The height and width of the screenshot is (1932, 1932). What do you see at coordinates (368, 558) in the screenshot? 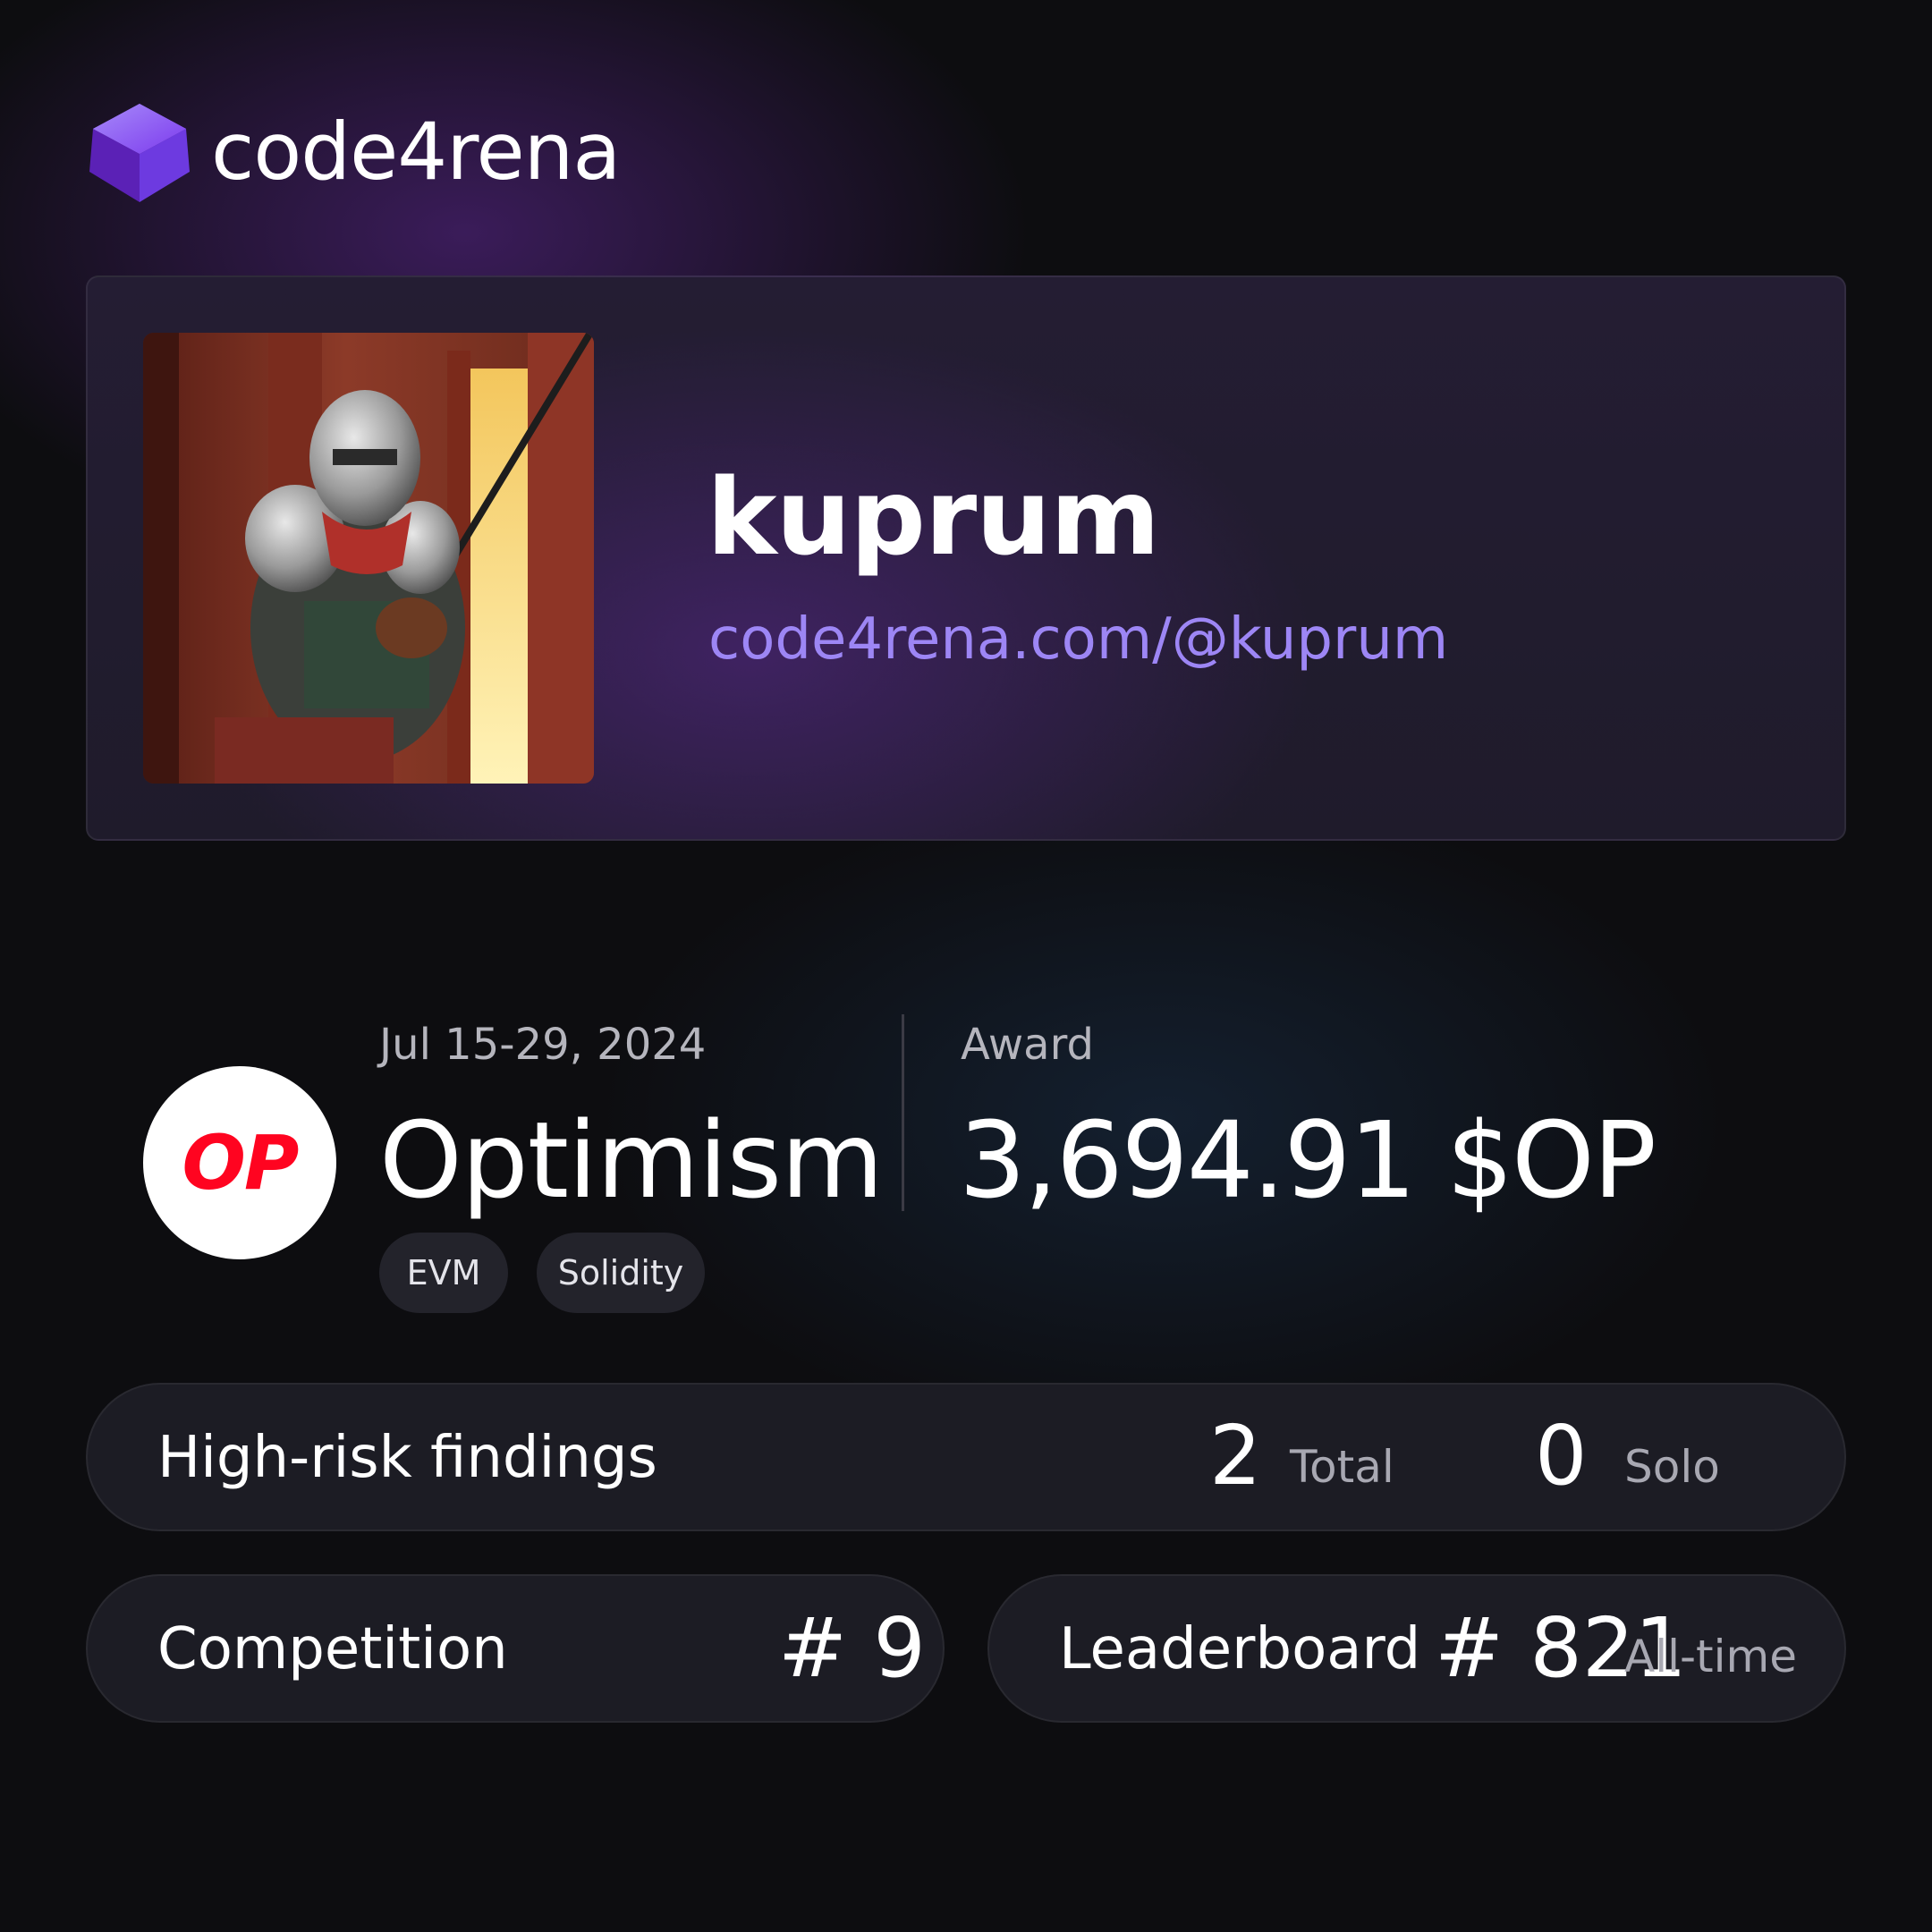
I see `avatar` at bounding box center [368, 558].